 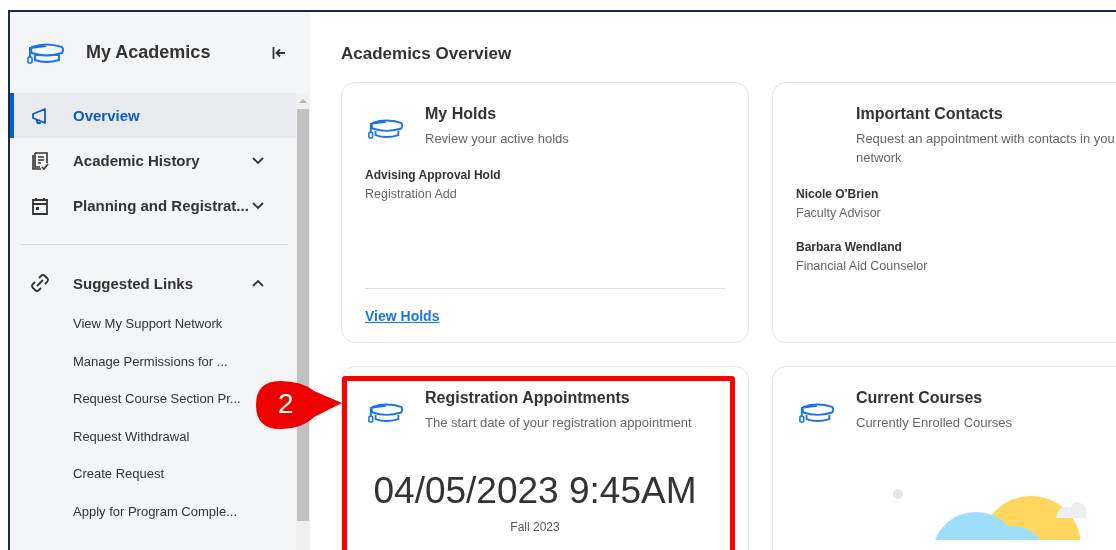 I want to click on link-icon, so click(x=40, y=283).